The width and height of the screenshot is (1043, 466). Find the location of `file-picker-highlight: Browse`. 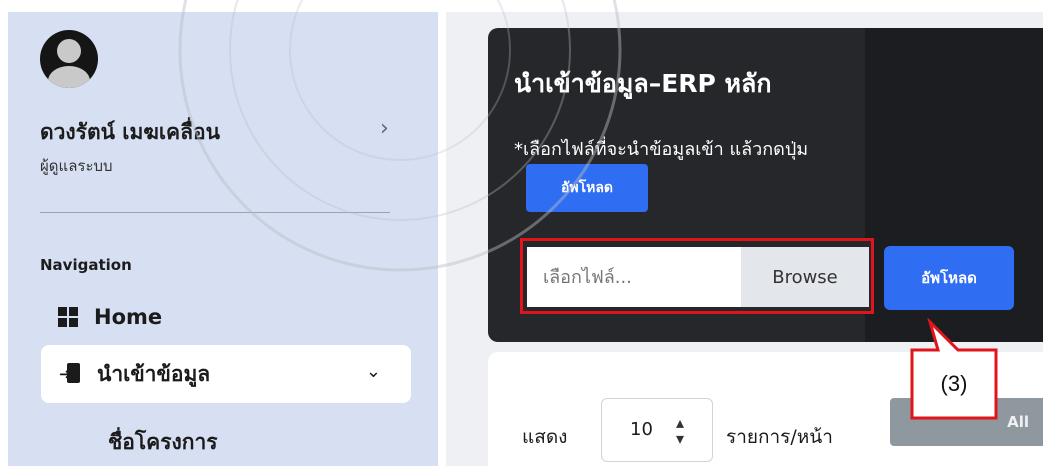

file-picker-highlight: Browse is located at coordinates (697, 276).